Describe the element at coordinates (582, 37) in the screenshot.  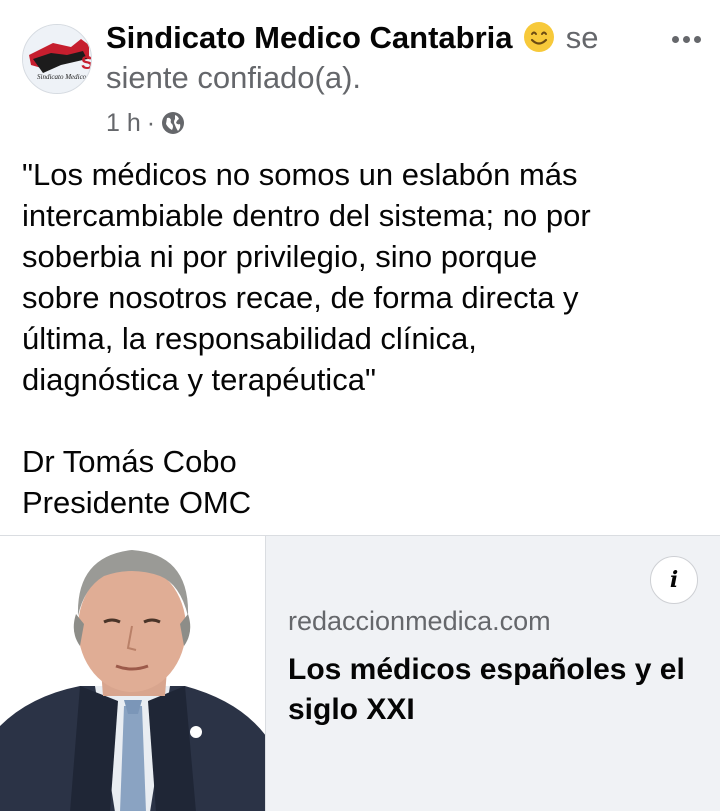
I see `feeling-prefix: se` at that location.